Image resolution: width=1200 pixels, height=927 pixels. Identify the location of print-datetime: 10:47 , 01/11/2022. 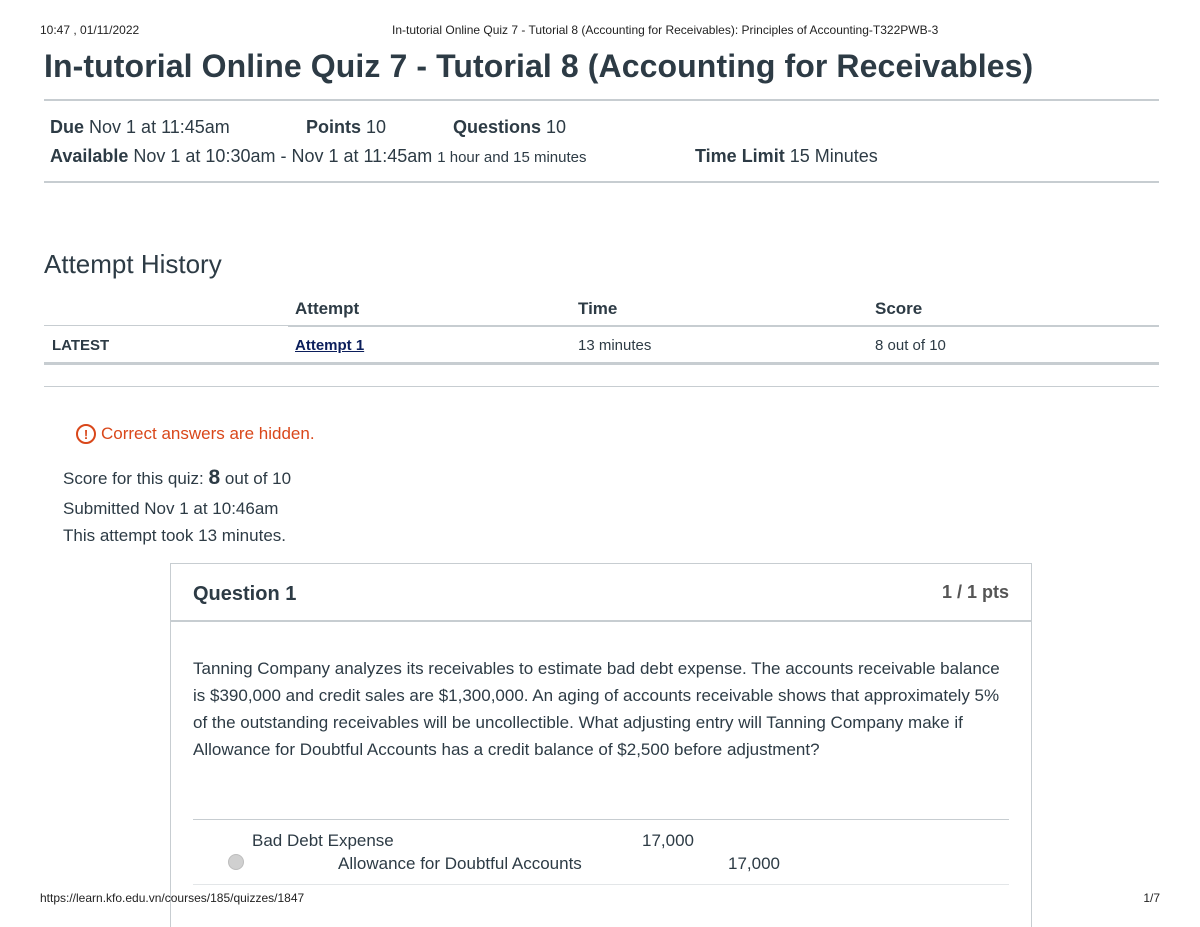
(90, 30).